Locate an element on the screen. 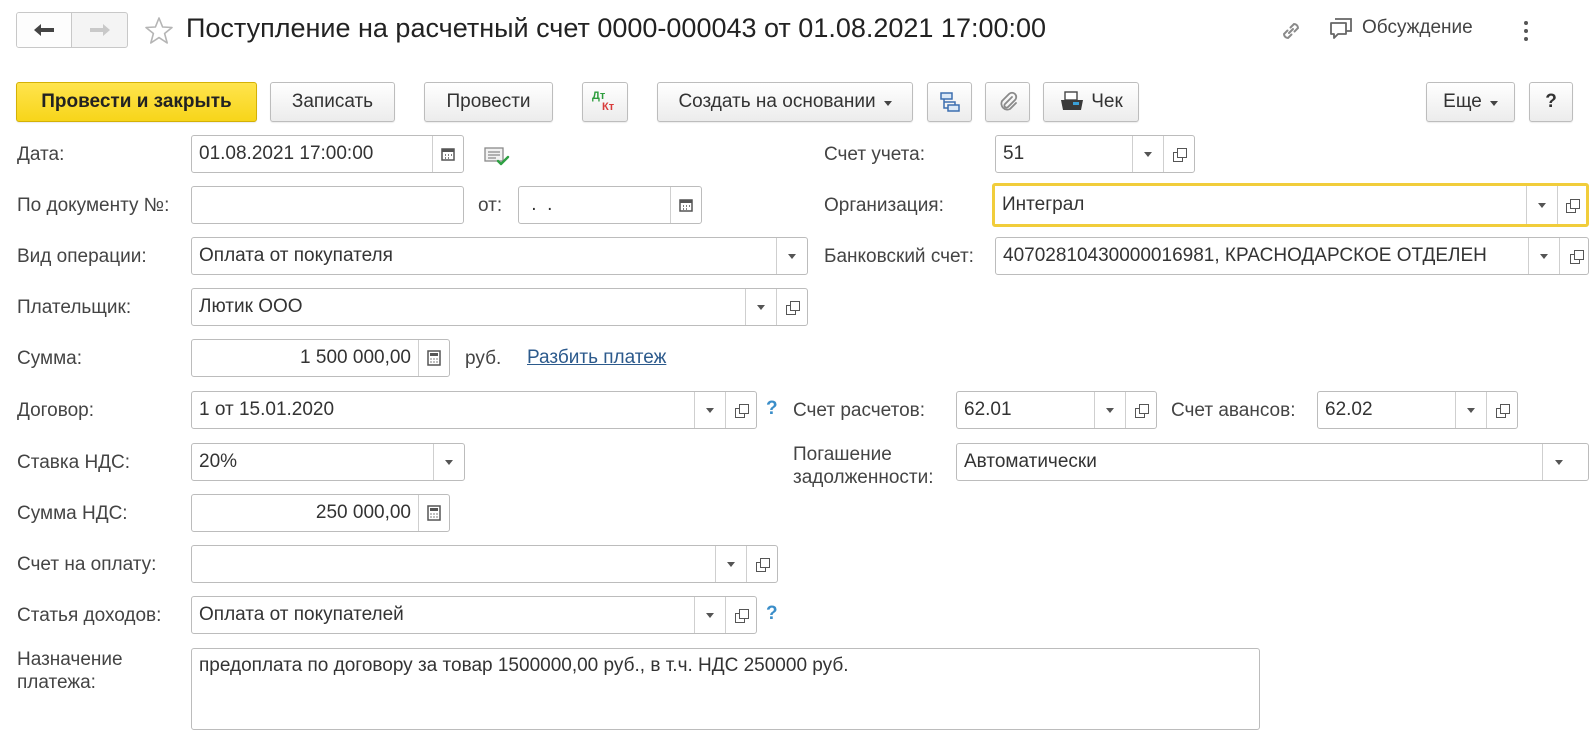  kebab-icon is located at coordinates (1526, 31).